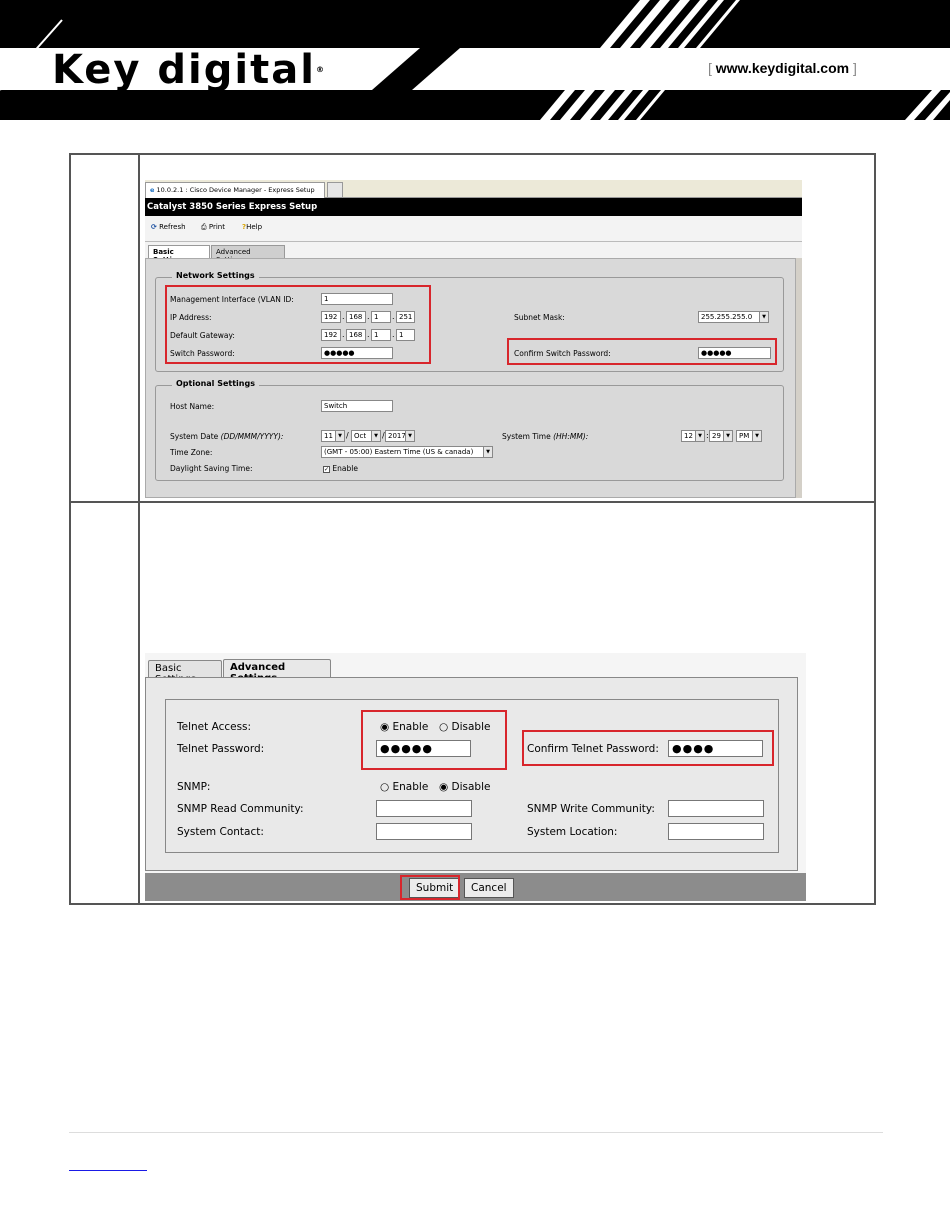 Image resolution: width=950 pixels, height=1229 pixels. What do you see at coordinates (215, 383) in the screenshot?
I see `optional-settings-legend: Optional Settings` at bounding box center [215, 383].